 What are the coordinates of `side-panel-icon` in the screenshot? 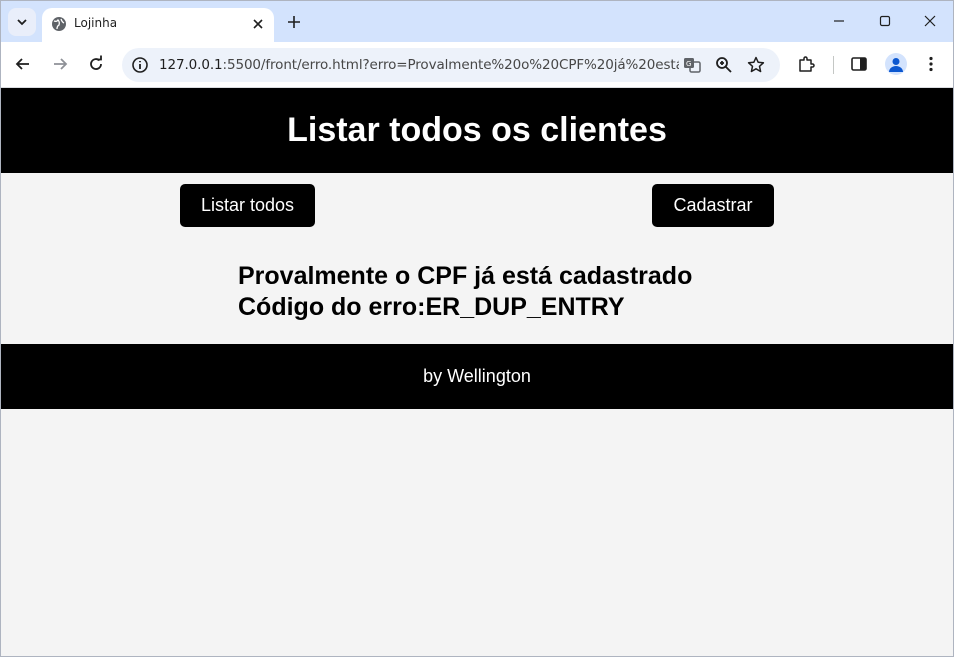 It's located at (859, 64).